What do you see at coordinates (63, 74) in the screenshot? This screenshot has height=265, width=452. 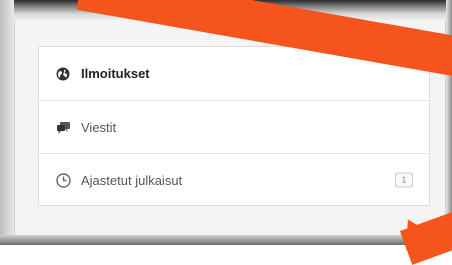 I see `globe-icon` at bounding box center [63, 74].